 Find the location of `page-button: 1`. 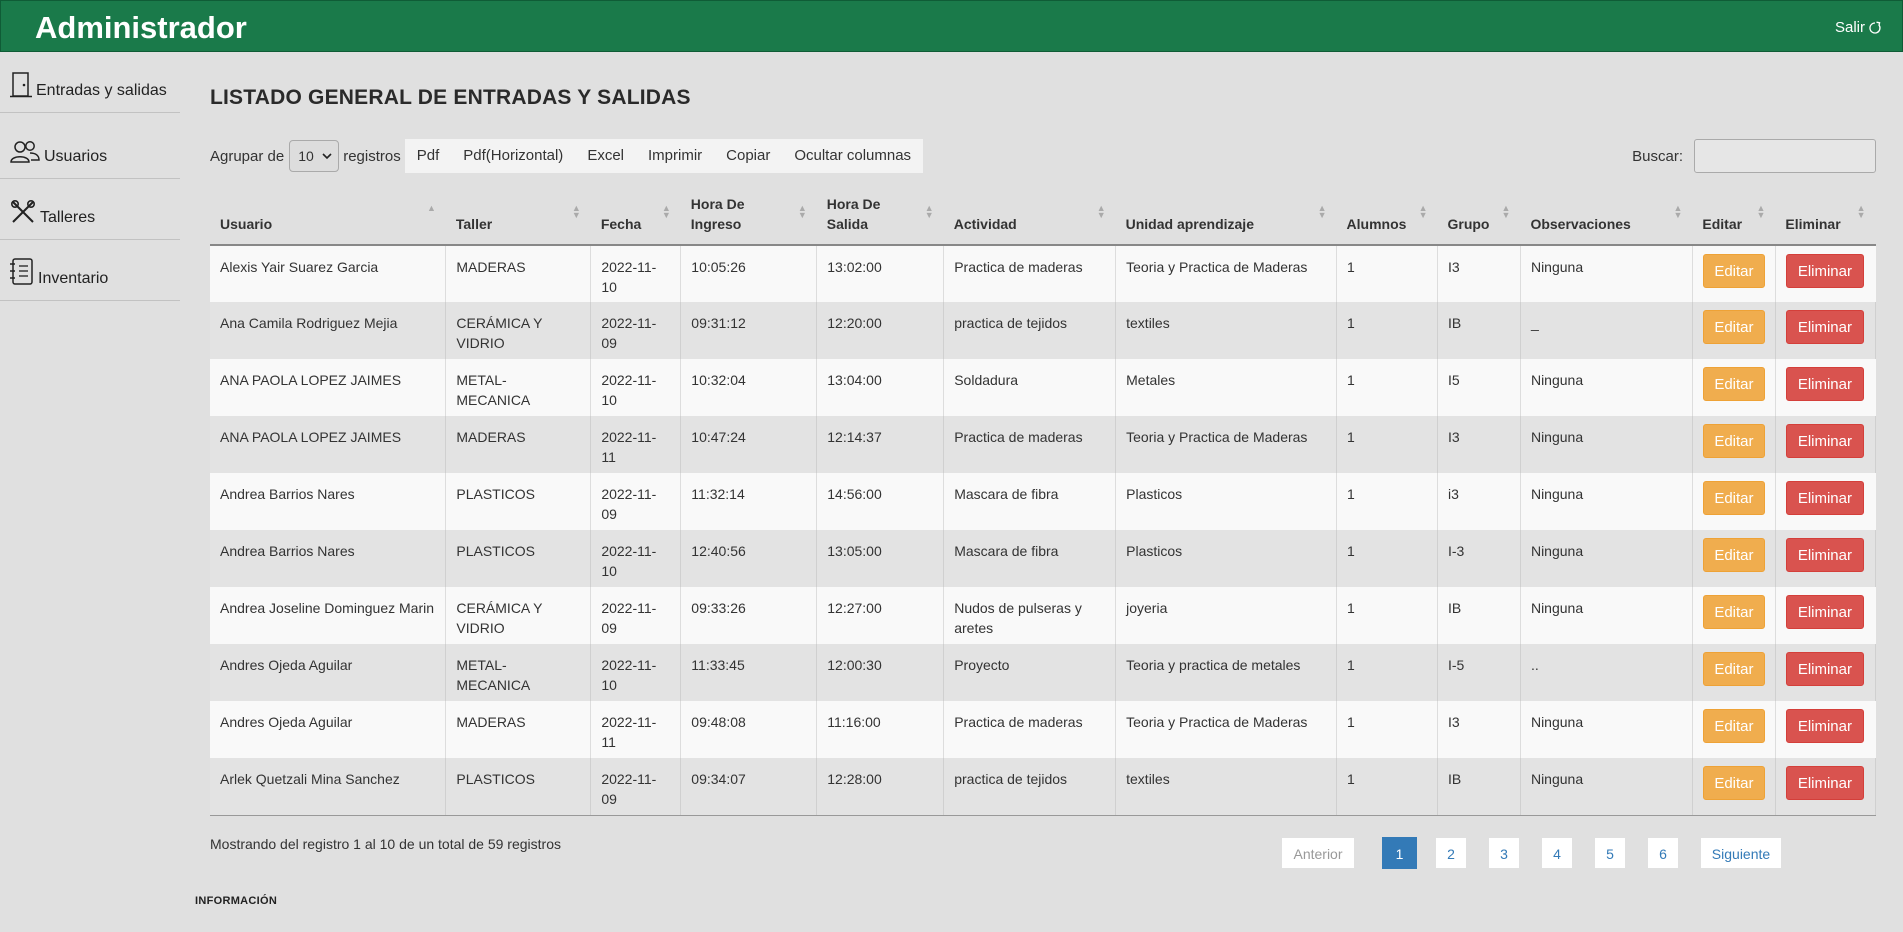

page-button: 1 is located at coordinates (1399, 853).